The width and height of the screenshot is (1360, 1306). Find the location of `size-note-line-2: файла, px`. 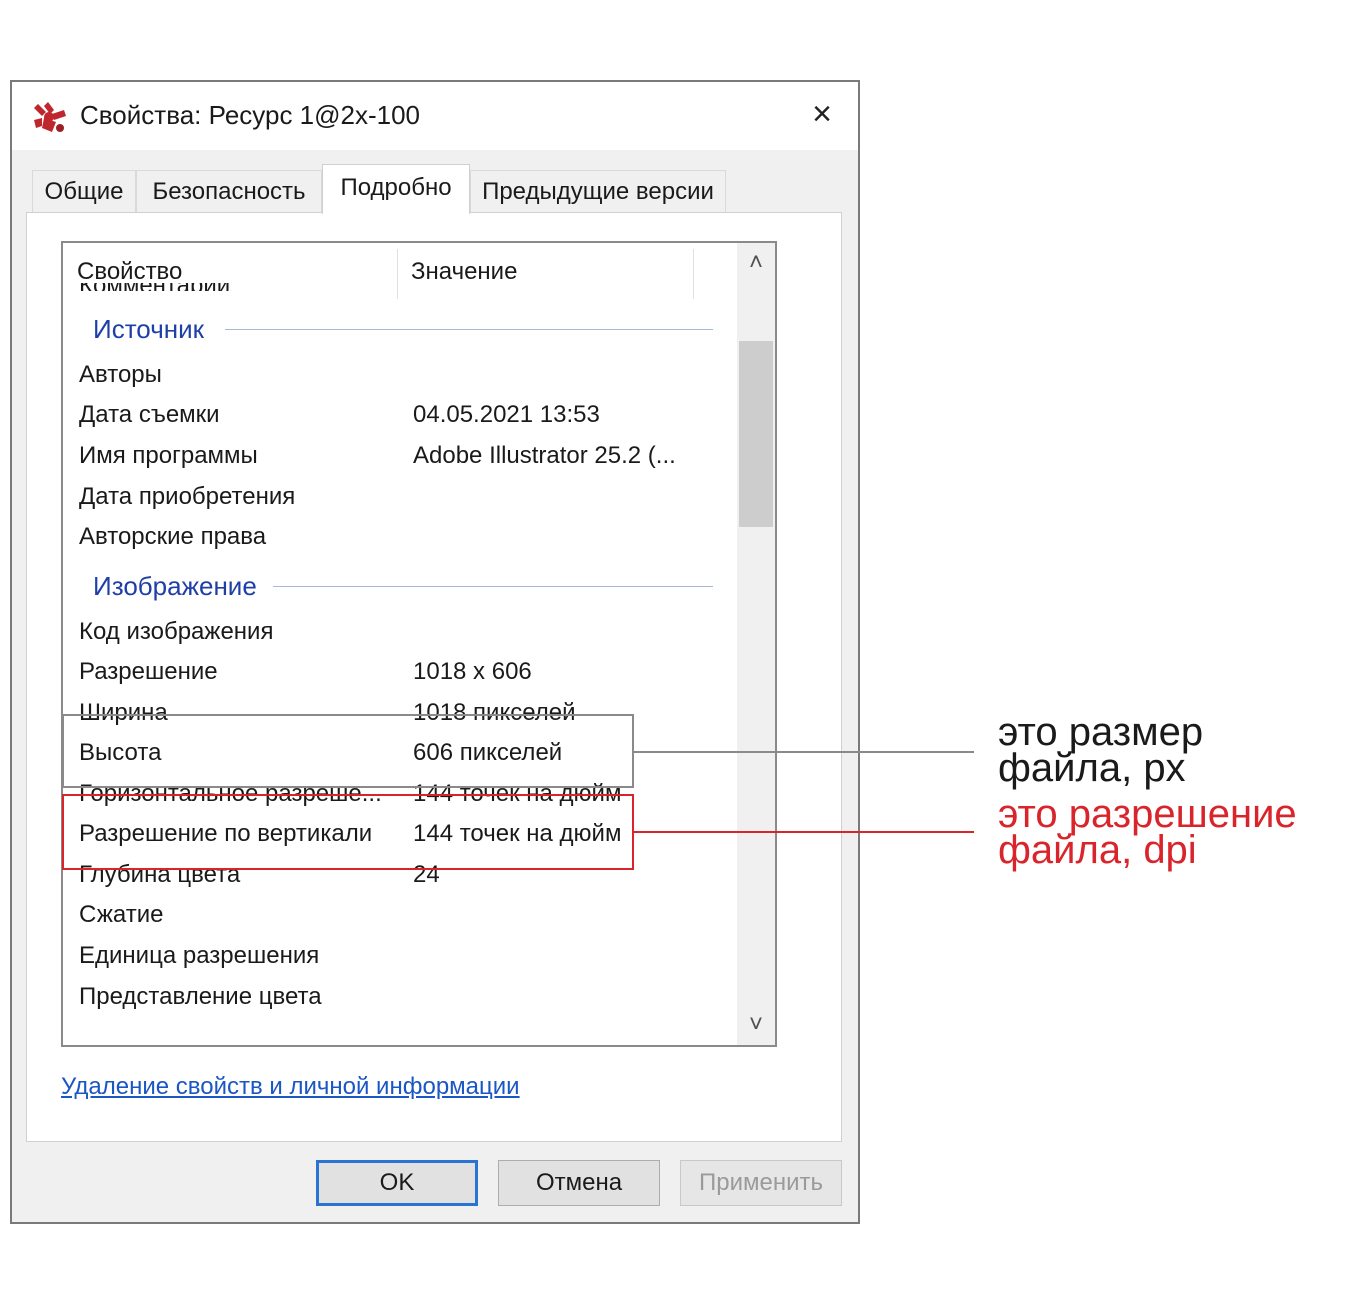

size-note-line-2: файла, px is located at coordinates (1092, 768).